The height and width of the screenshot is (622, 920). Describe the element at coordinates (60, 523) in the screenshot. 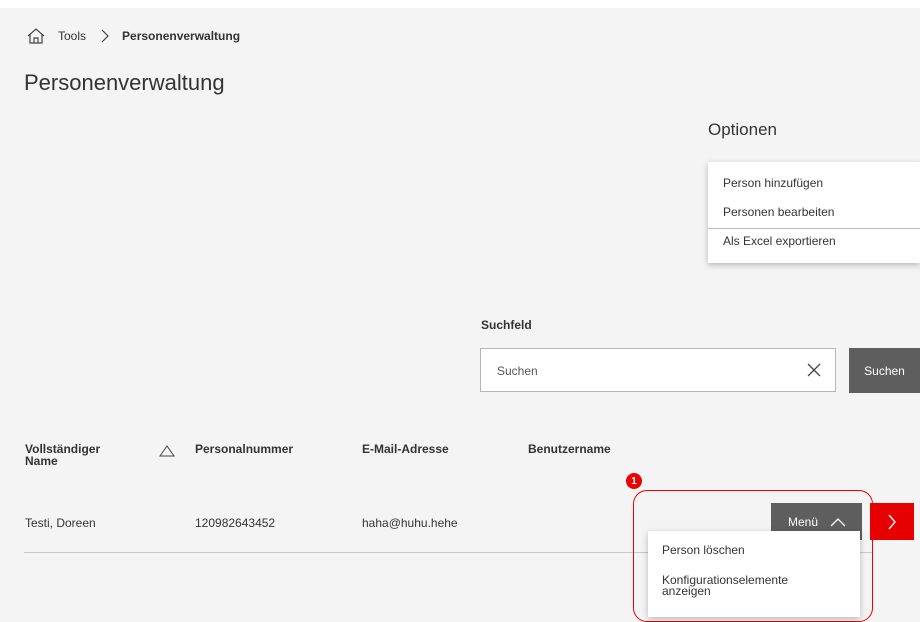

I see `cell-full-name: Testi, Doreen` at that location.